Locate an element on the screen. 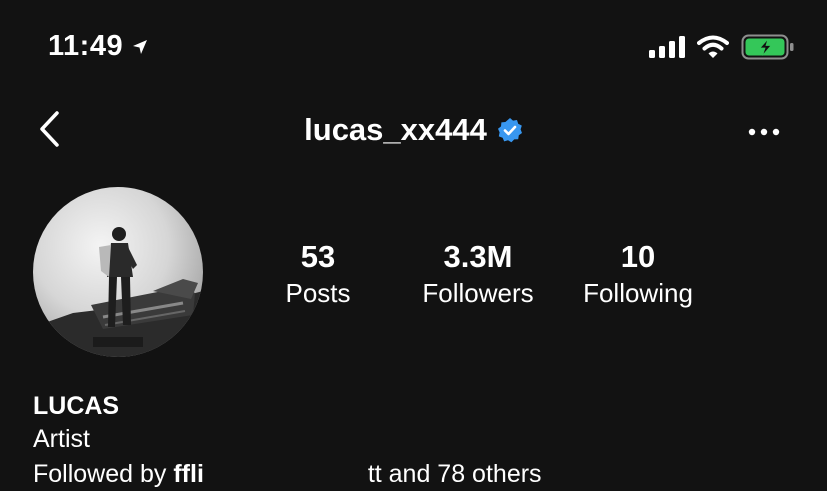  more-options-button is located at coordinates (764, 132).